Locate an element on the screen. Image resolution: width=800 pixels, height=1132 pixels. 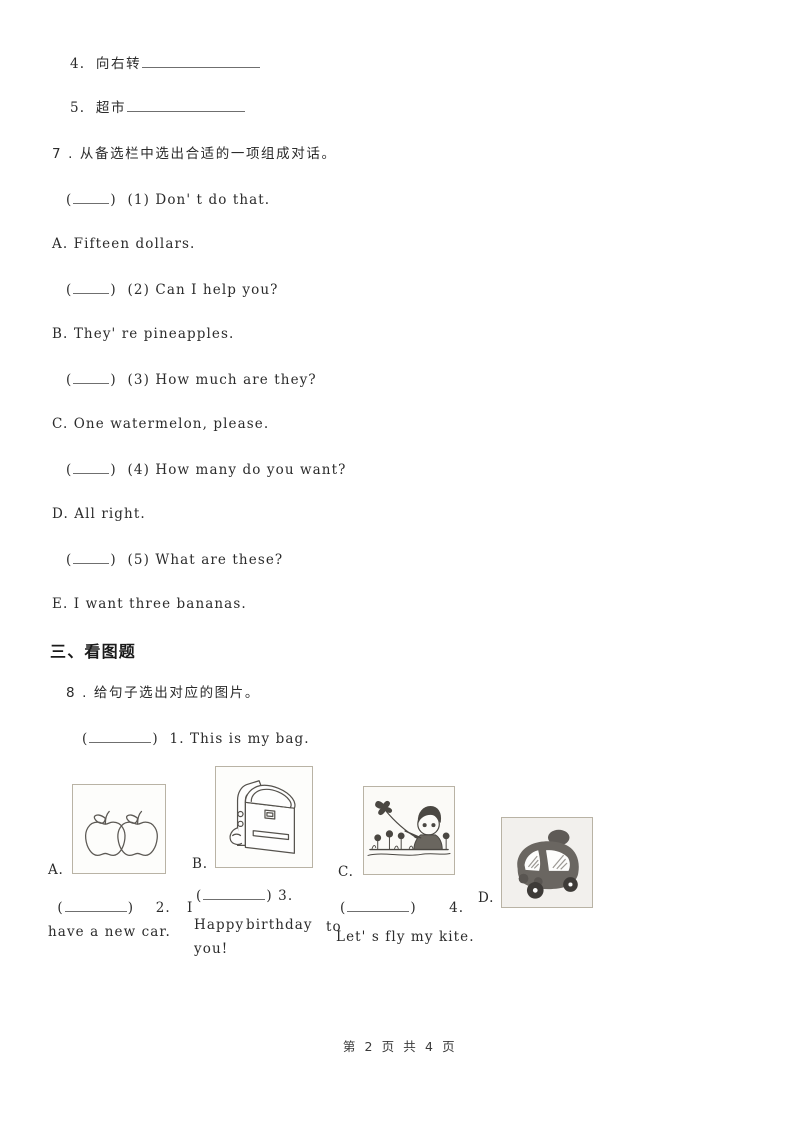
picture-label-b: B. is located at coordinates (200, 864).